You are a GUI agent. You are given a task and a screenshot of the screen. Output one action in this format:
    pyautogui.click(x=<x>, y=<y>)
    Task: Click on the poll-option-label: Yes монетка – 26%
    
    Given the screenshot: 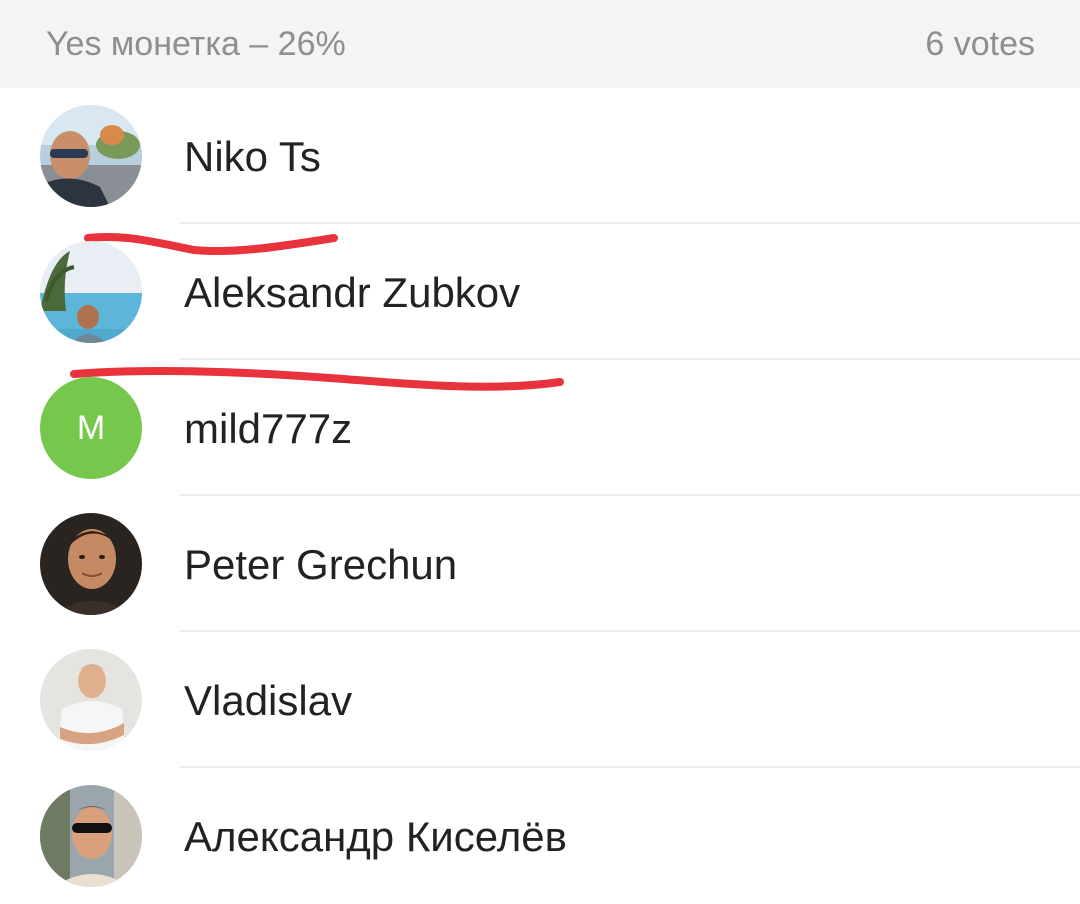 What is the action you would take?
    pyautogui.click(x=196, y=44)
    